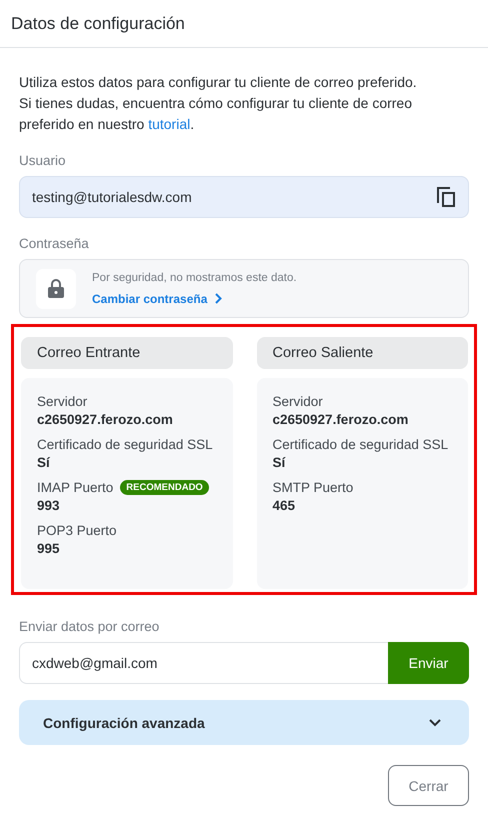 This screenshot has height=815, width=488. What do you see at coordinates (244, 722) in the screenshot?
I see `advanced-settings-toggle: Configuración avanzada` at bounding box center [244, 722].